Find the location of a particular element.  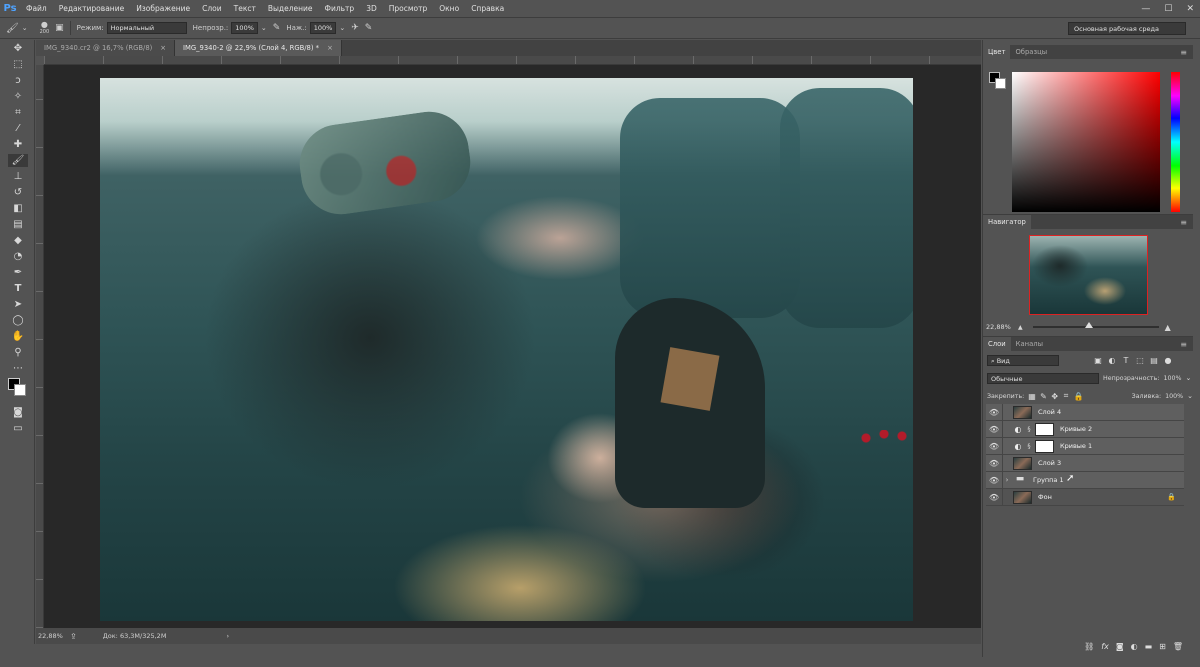

tab-color: Цвет is located at coordinates (997, 52).